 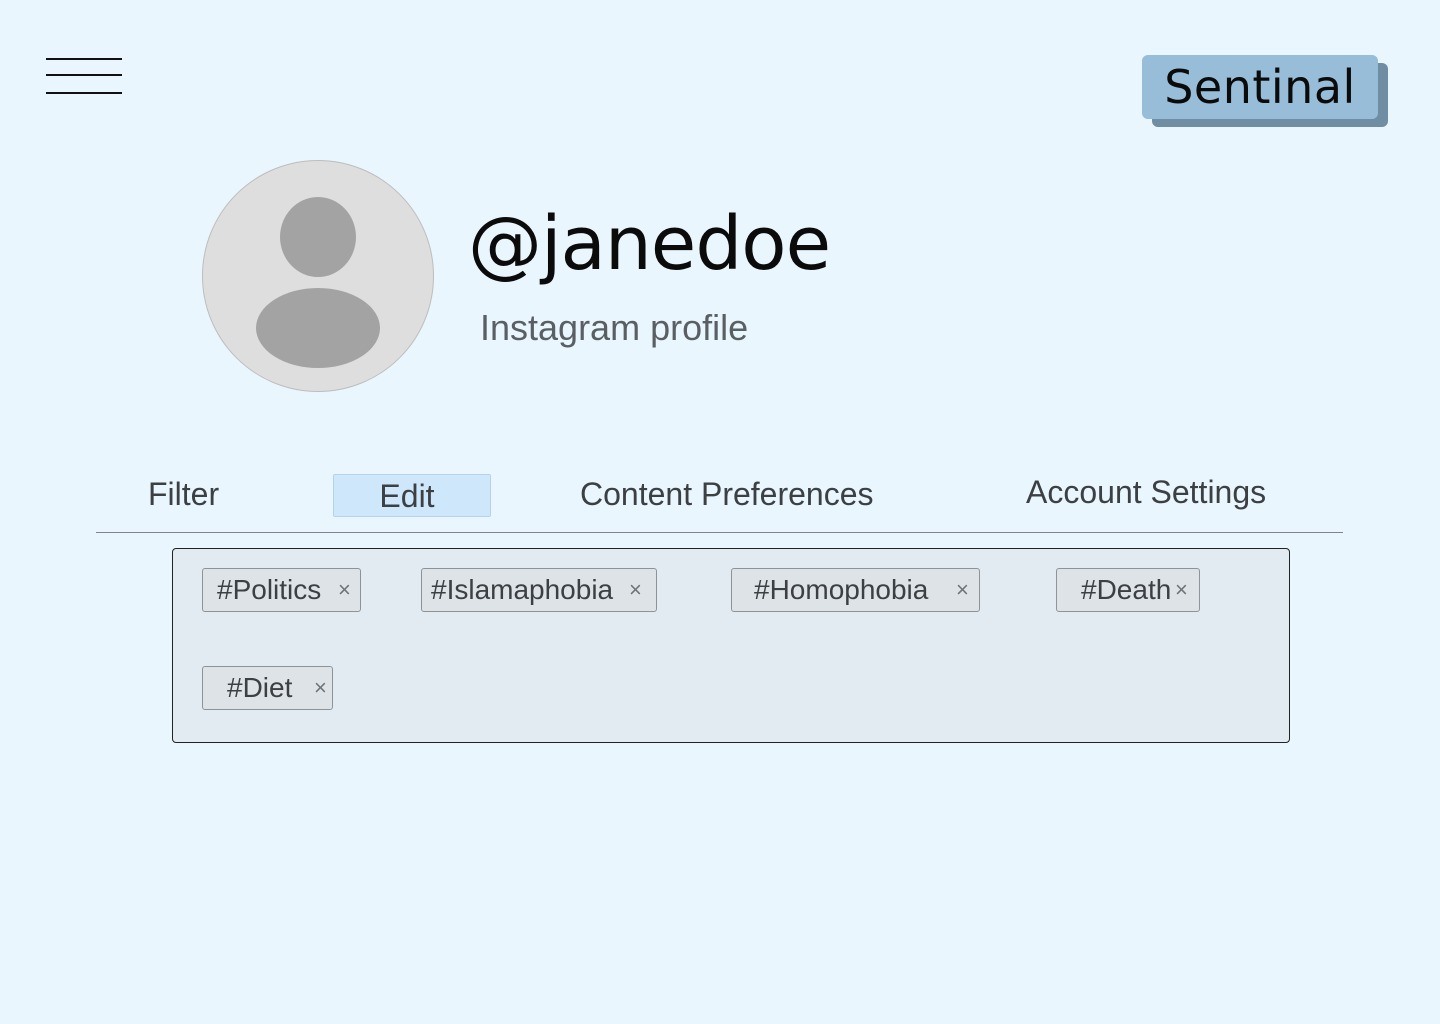 I want to click on tag-label: #Politics, so click(x=269, y=589).